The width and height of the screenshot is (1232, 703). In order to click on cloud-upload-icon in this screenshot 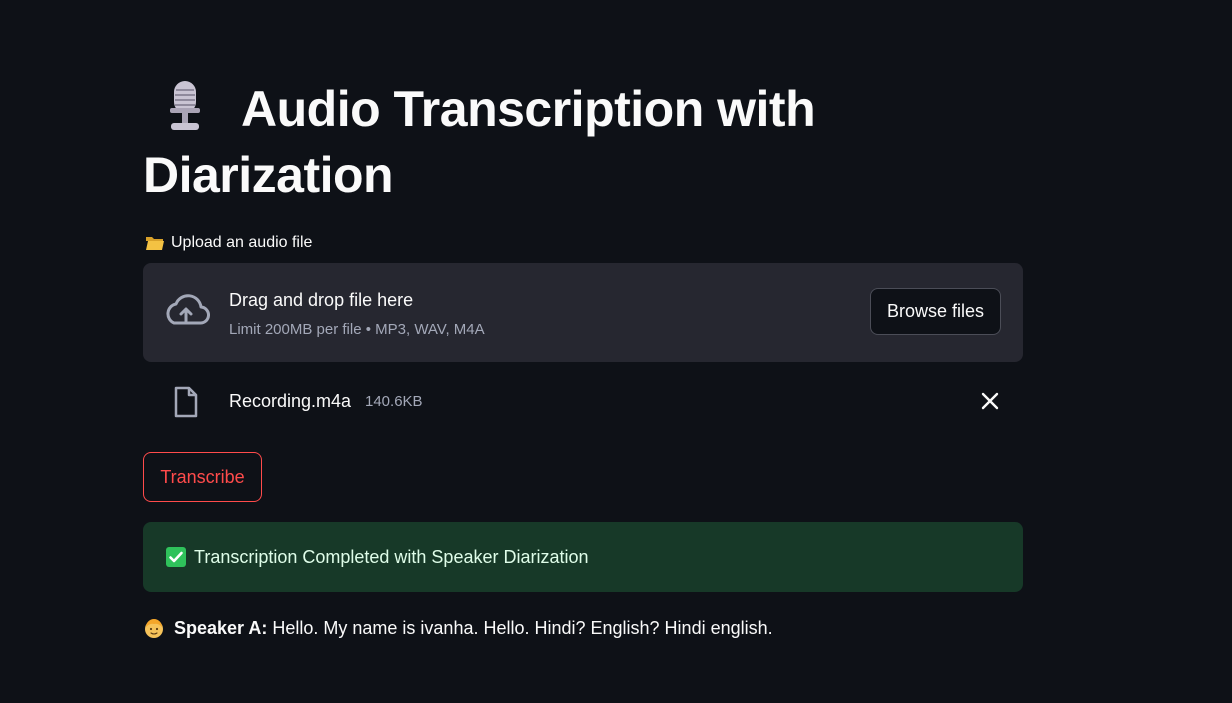, I will do `click(188, 309)`.